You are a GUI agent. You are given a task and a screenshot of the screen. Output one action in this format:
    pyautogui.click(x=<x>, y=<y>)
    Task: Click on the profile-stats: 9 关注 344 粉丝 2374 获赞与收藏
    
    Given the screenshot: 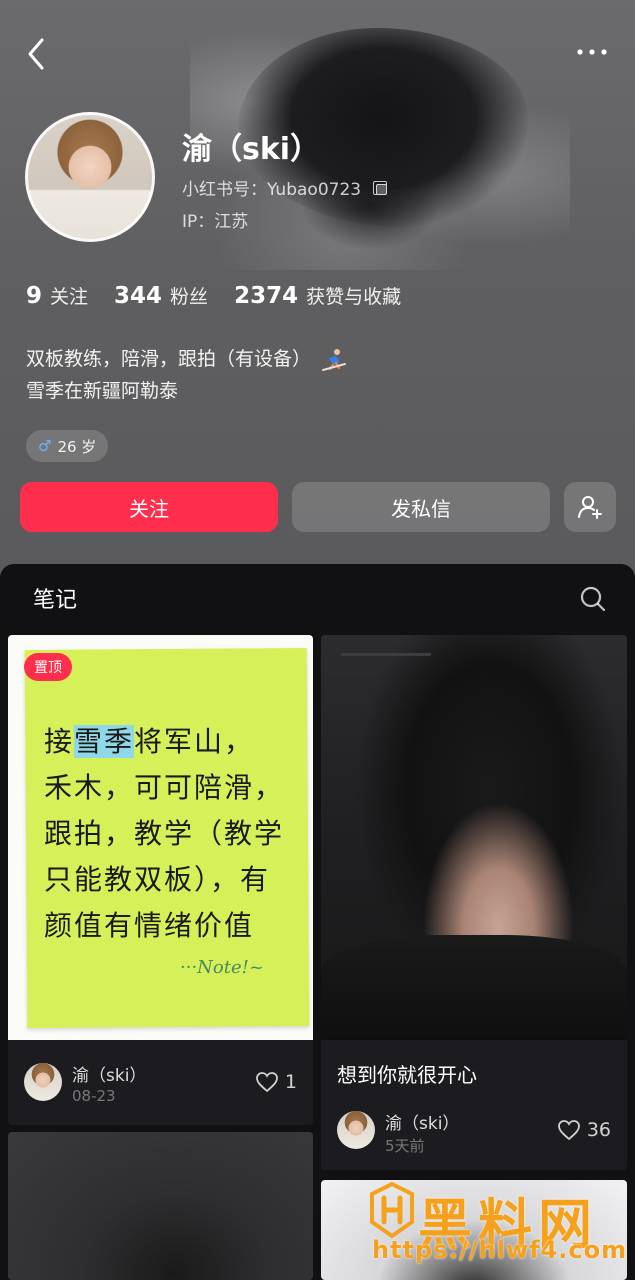 What is the action you would take?
    pyautogui.click(x=213, y=295)
    